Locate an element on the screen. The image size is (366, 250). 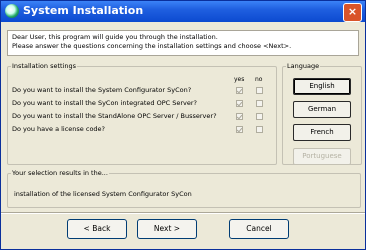
window-title: System Installation is located at coordinates (83, 10).